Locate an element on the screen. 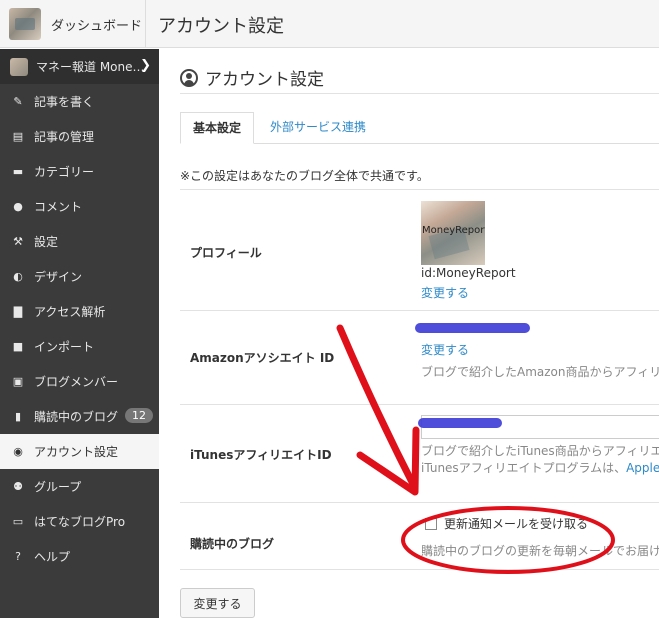 The height and width of the screenshot is (618, 659). sidebar-item-label: 設定 is located at coordinates (46, 242).